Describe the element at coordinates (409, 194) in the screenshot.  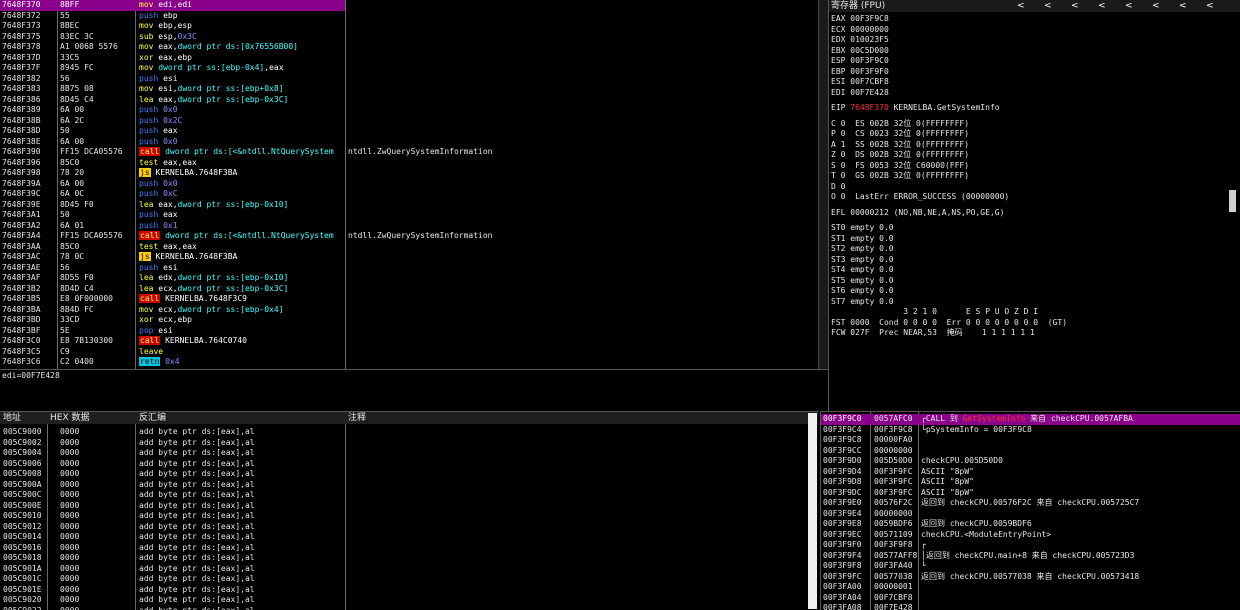
I see `disasm-row: 7648F39C6A 0Cpush 0xC` at that location.